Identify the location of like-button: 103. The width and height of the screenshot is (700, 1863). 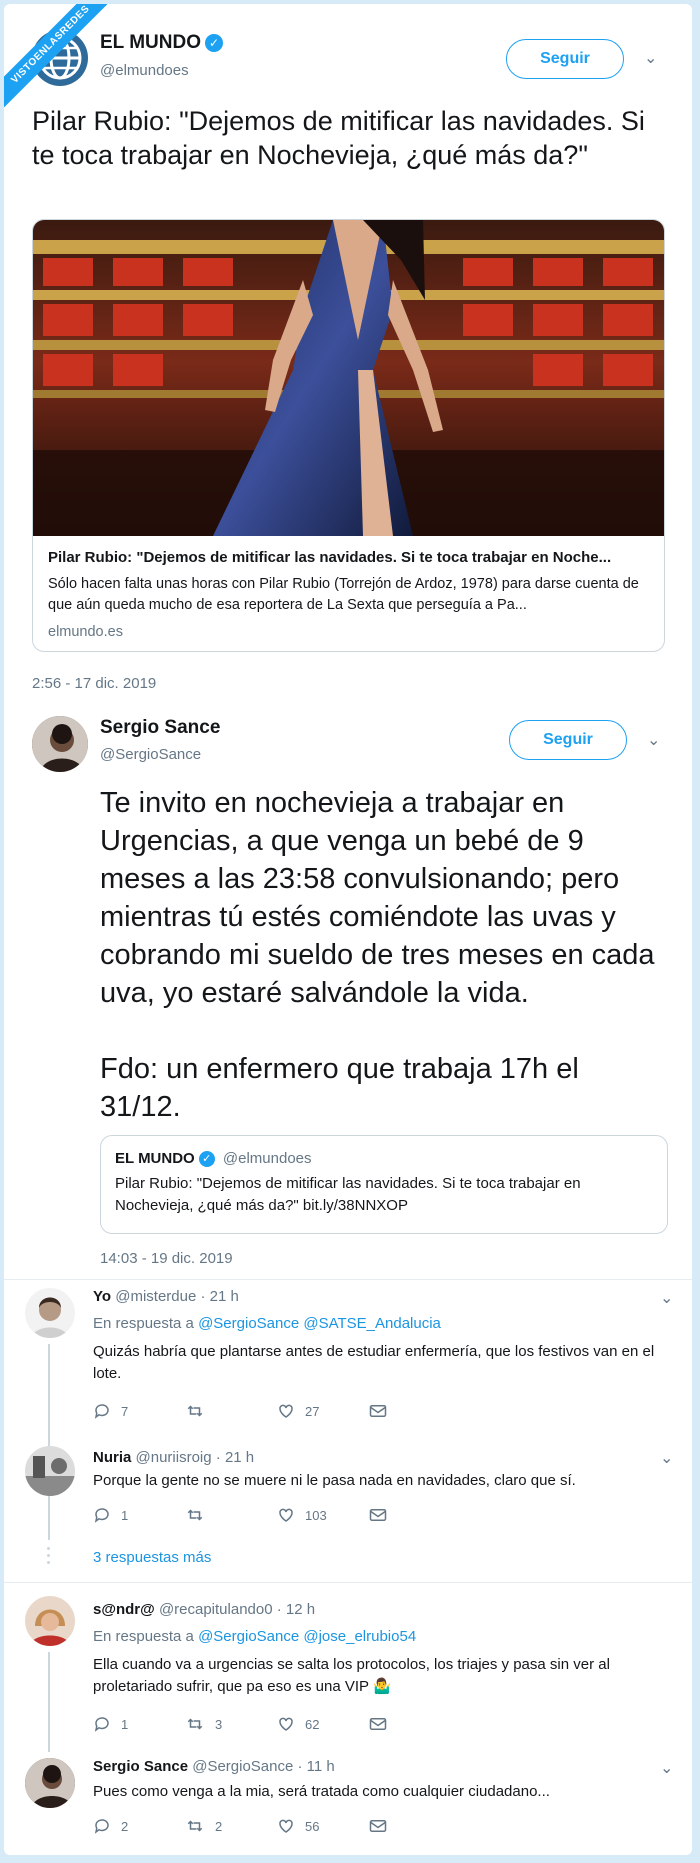
(323, 1515).